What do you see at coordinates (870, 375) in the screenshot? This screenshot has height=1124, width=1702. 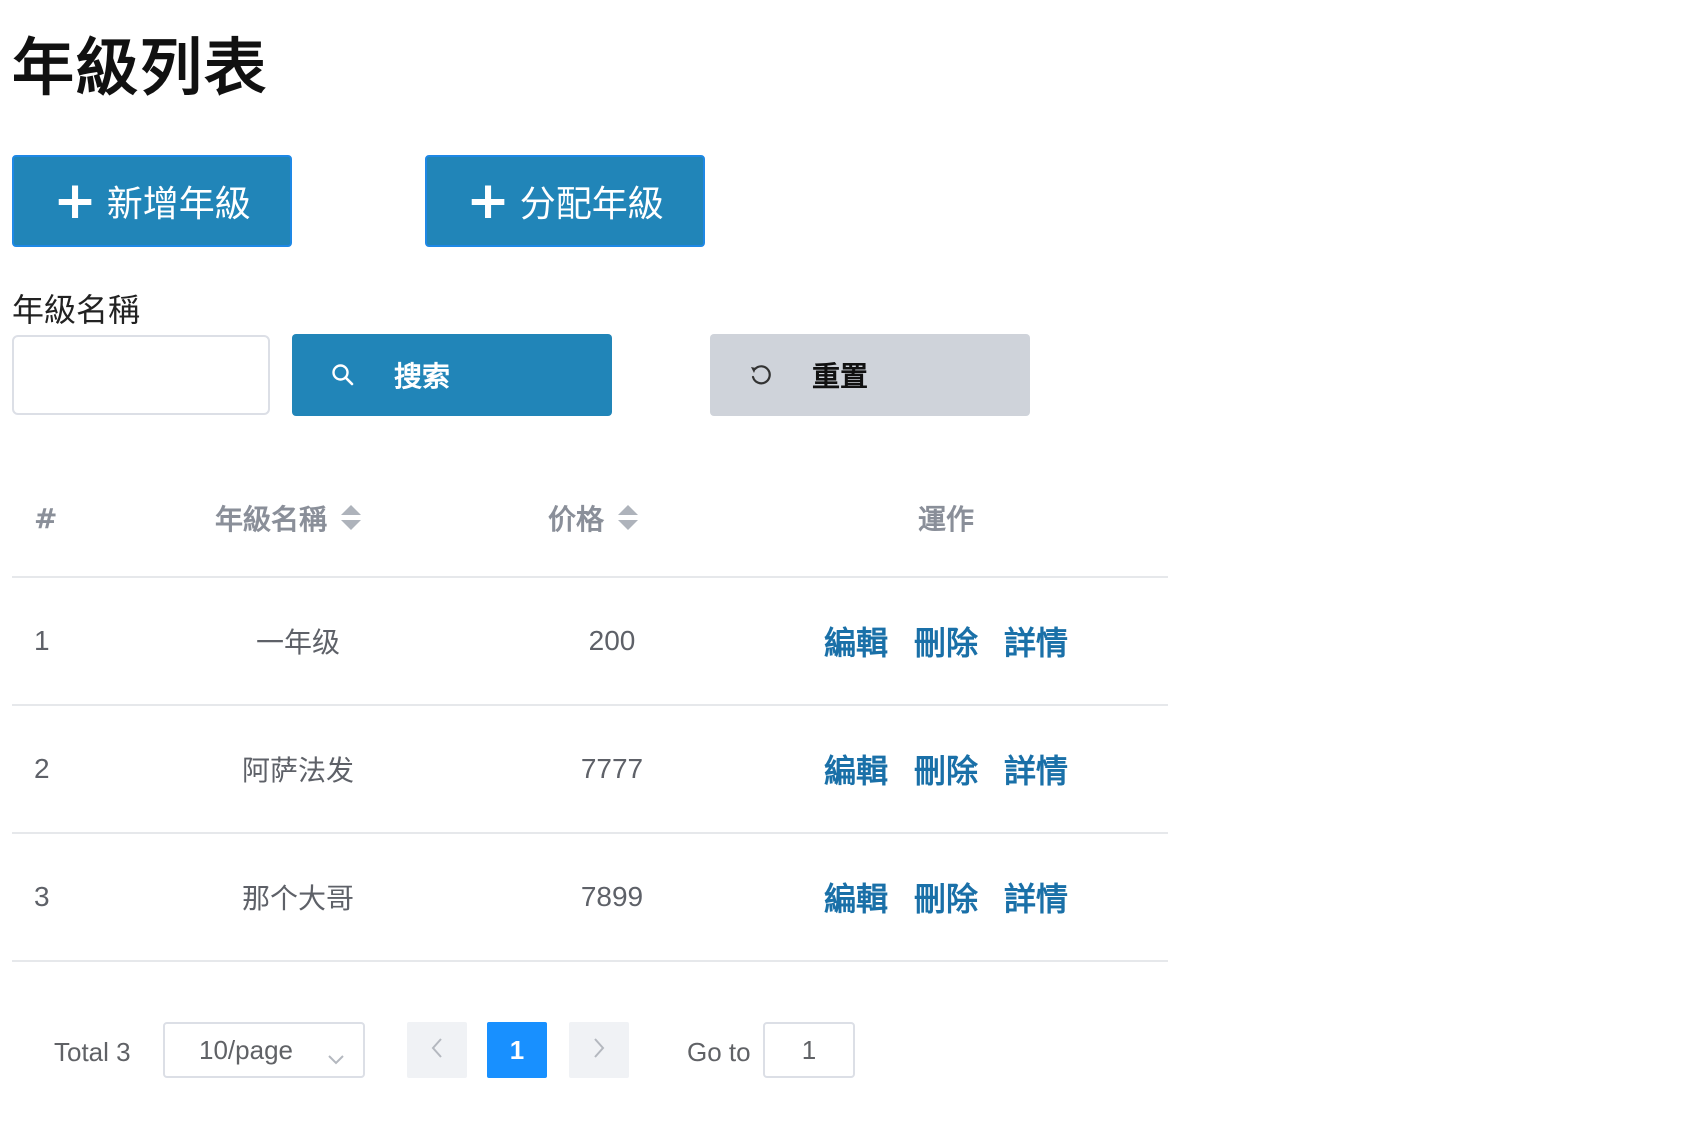 I see `reset-button: 重置` at bounding box center [870, 375].